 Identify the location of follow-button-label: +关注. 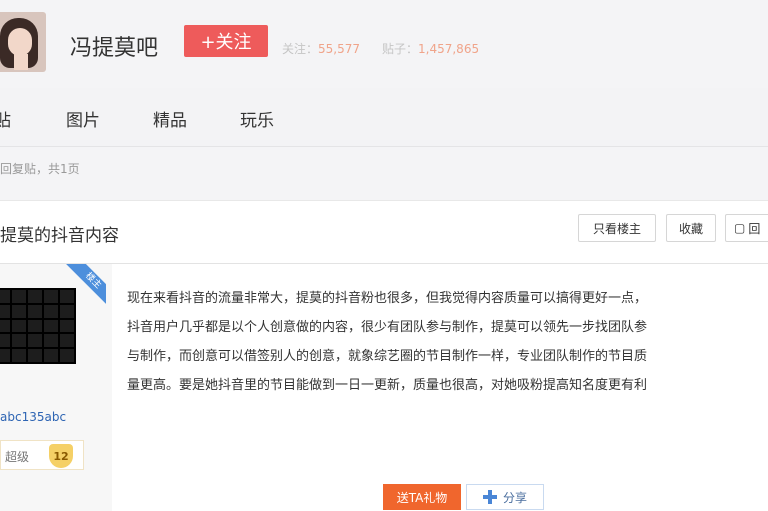
(226, 42).